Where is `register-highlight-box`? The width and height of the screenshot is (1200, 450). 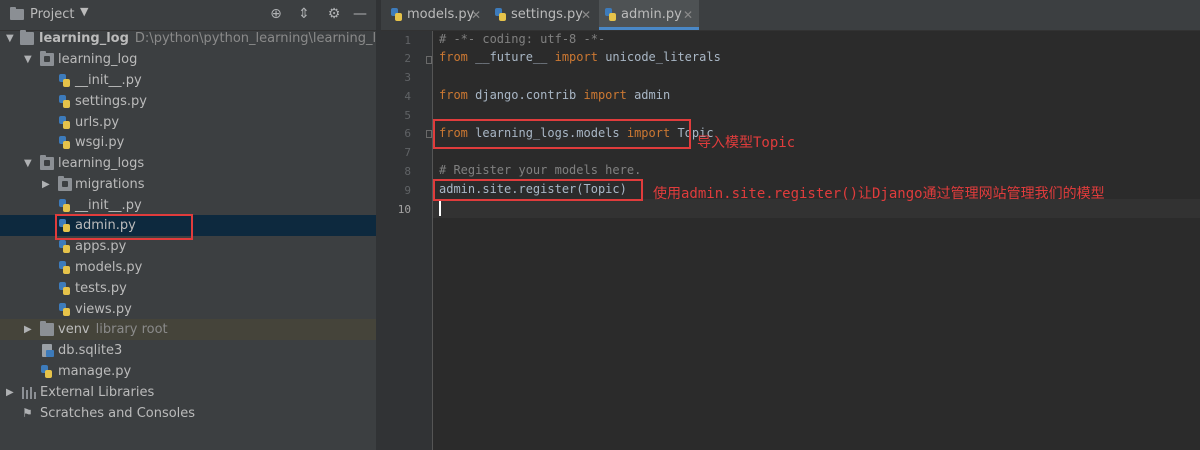
register-highlight-box is located at coordinates (538, 190).